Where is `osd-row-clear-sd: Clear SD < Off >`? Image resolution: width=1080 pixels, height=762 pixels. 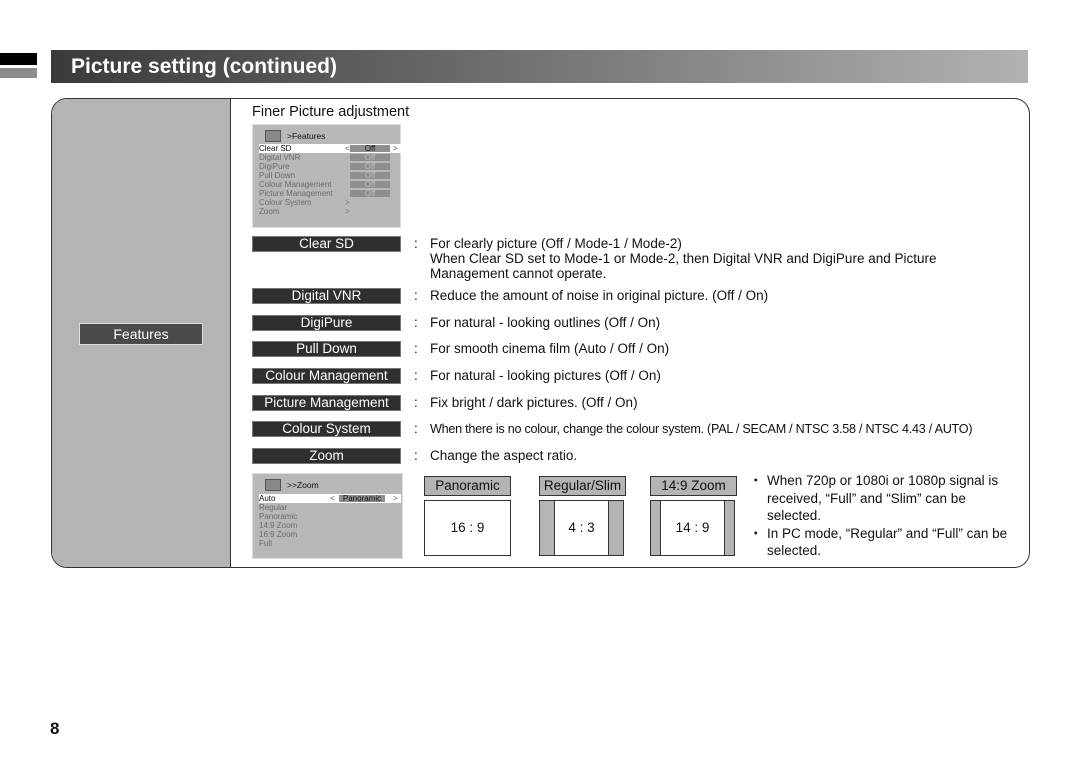
osd-row-clear-sd: Clear SD < Off > is located at coordinates (330, 148).